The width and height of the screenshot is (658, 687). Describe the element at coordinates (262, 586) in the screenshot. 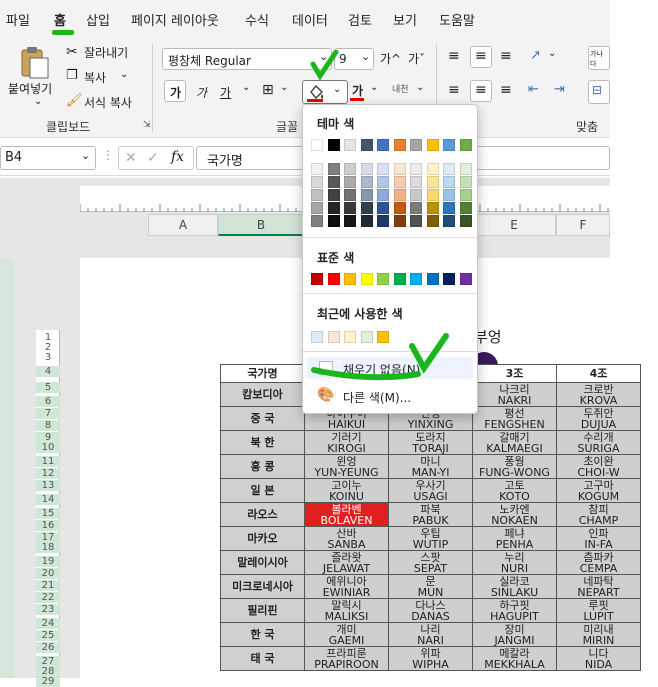

I see `country-cell: 미크로네시아` at that location.